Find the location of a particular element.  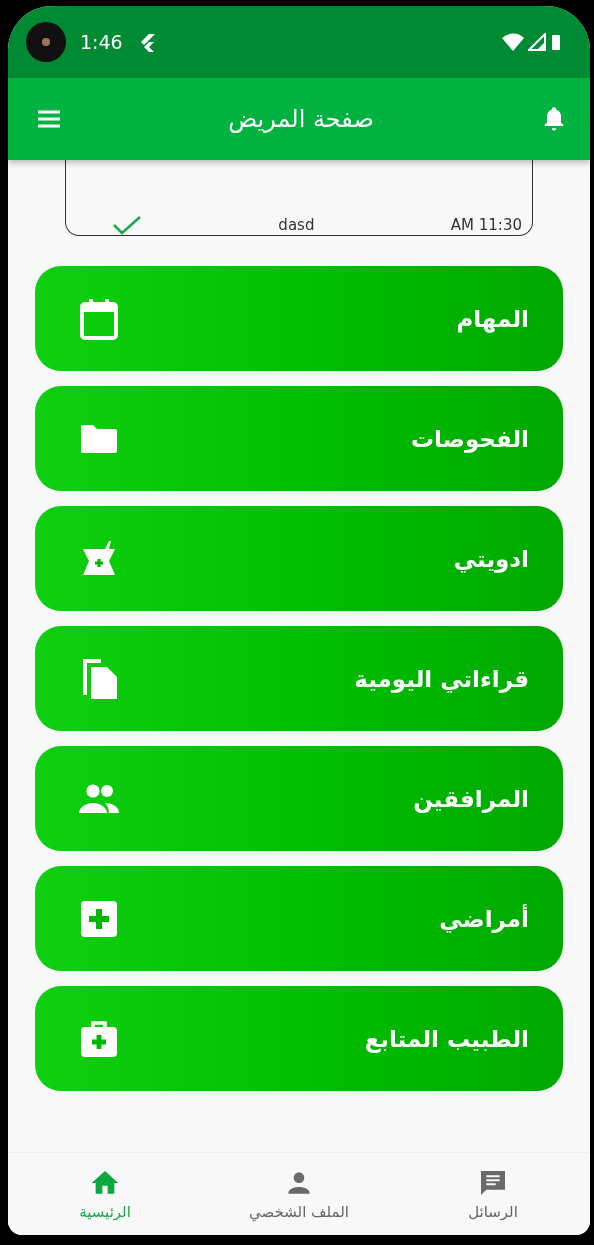

nav-tab: الرئيسية is located at coordinates (105, 1194).